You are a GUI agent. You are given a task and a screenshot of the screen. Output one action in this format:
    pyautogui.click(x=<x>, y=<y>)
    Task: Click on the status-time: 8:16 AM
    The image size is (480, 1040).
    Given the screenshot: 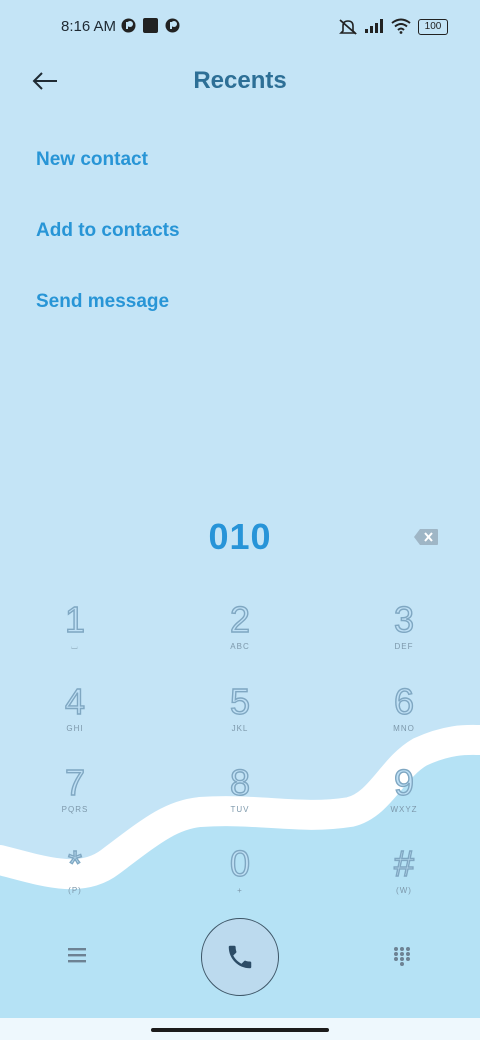 What is the action you would take?
    pyautogui.click(x=89, y=26)
    